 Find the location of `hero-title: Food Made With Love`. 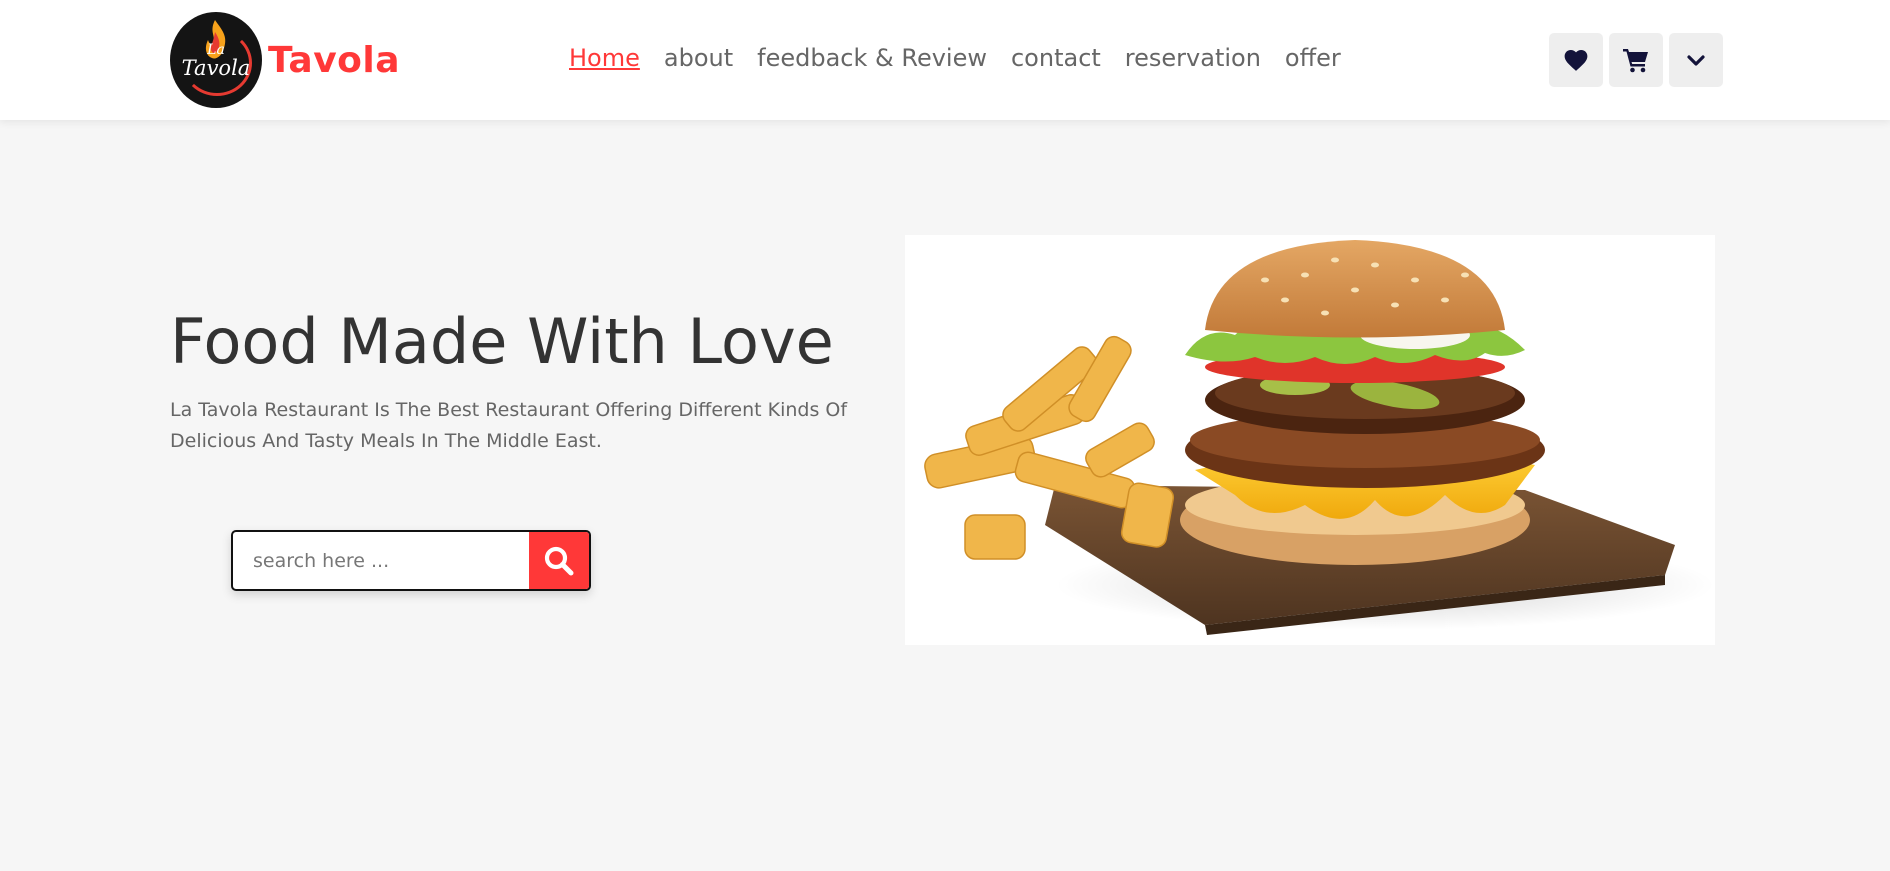

hero-title: Food Made With Love is located at coordinates (502, 341).